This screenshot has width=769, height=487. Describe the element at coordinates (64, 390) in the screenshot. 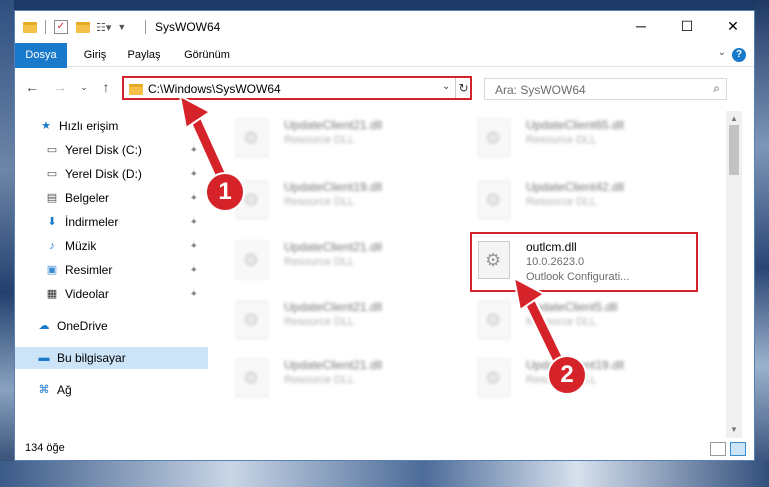

I see `sidebar-item-label: Ağ` at that location.